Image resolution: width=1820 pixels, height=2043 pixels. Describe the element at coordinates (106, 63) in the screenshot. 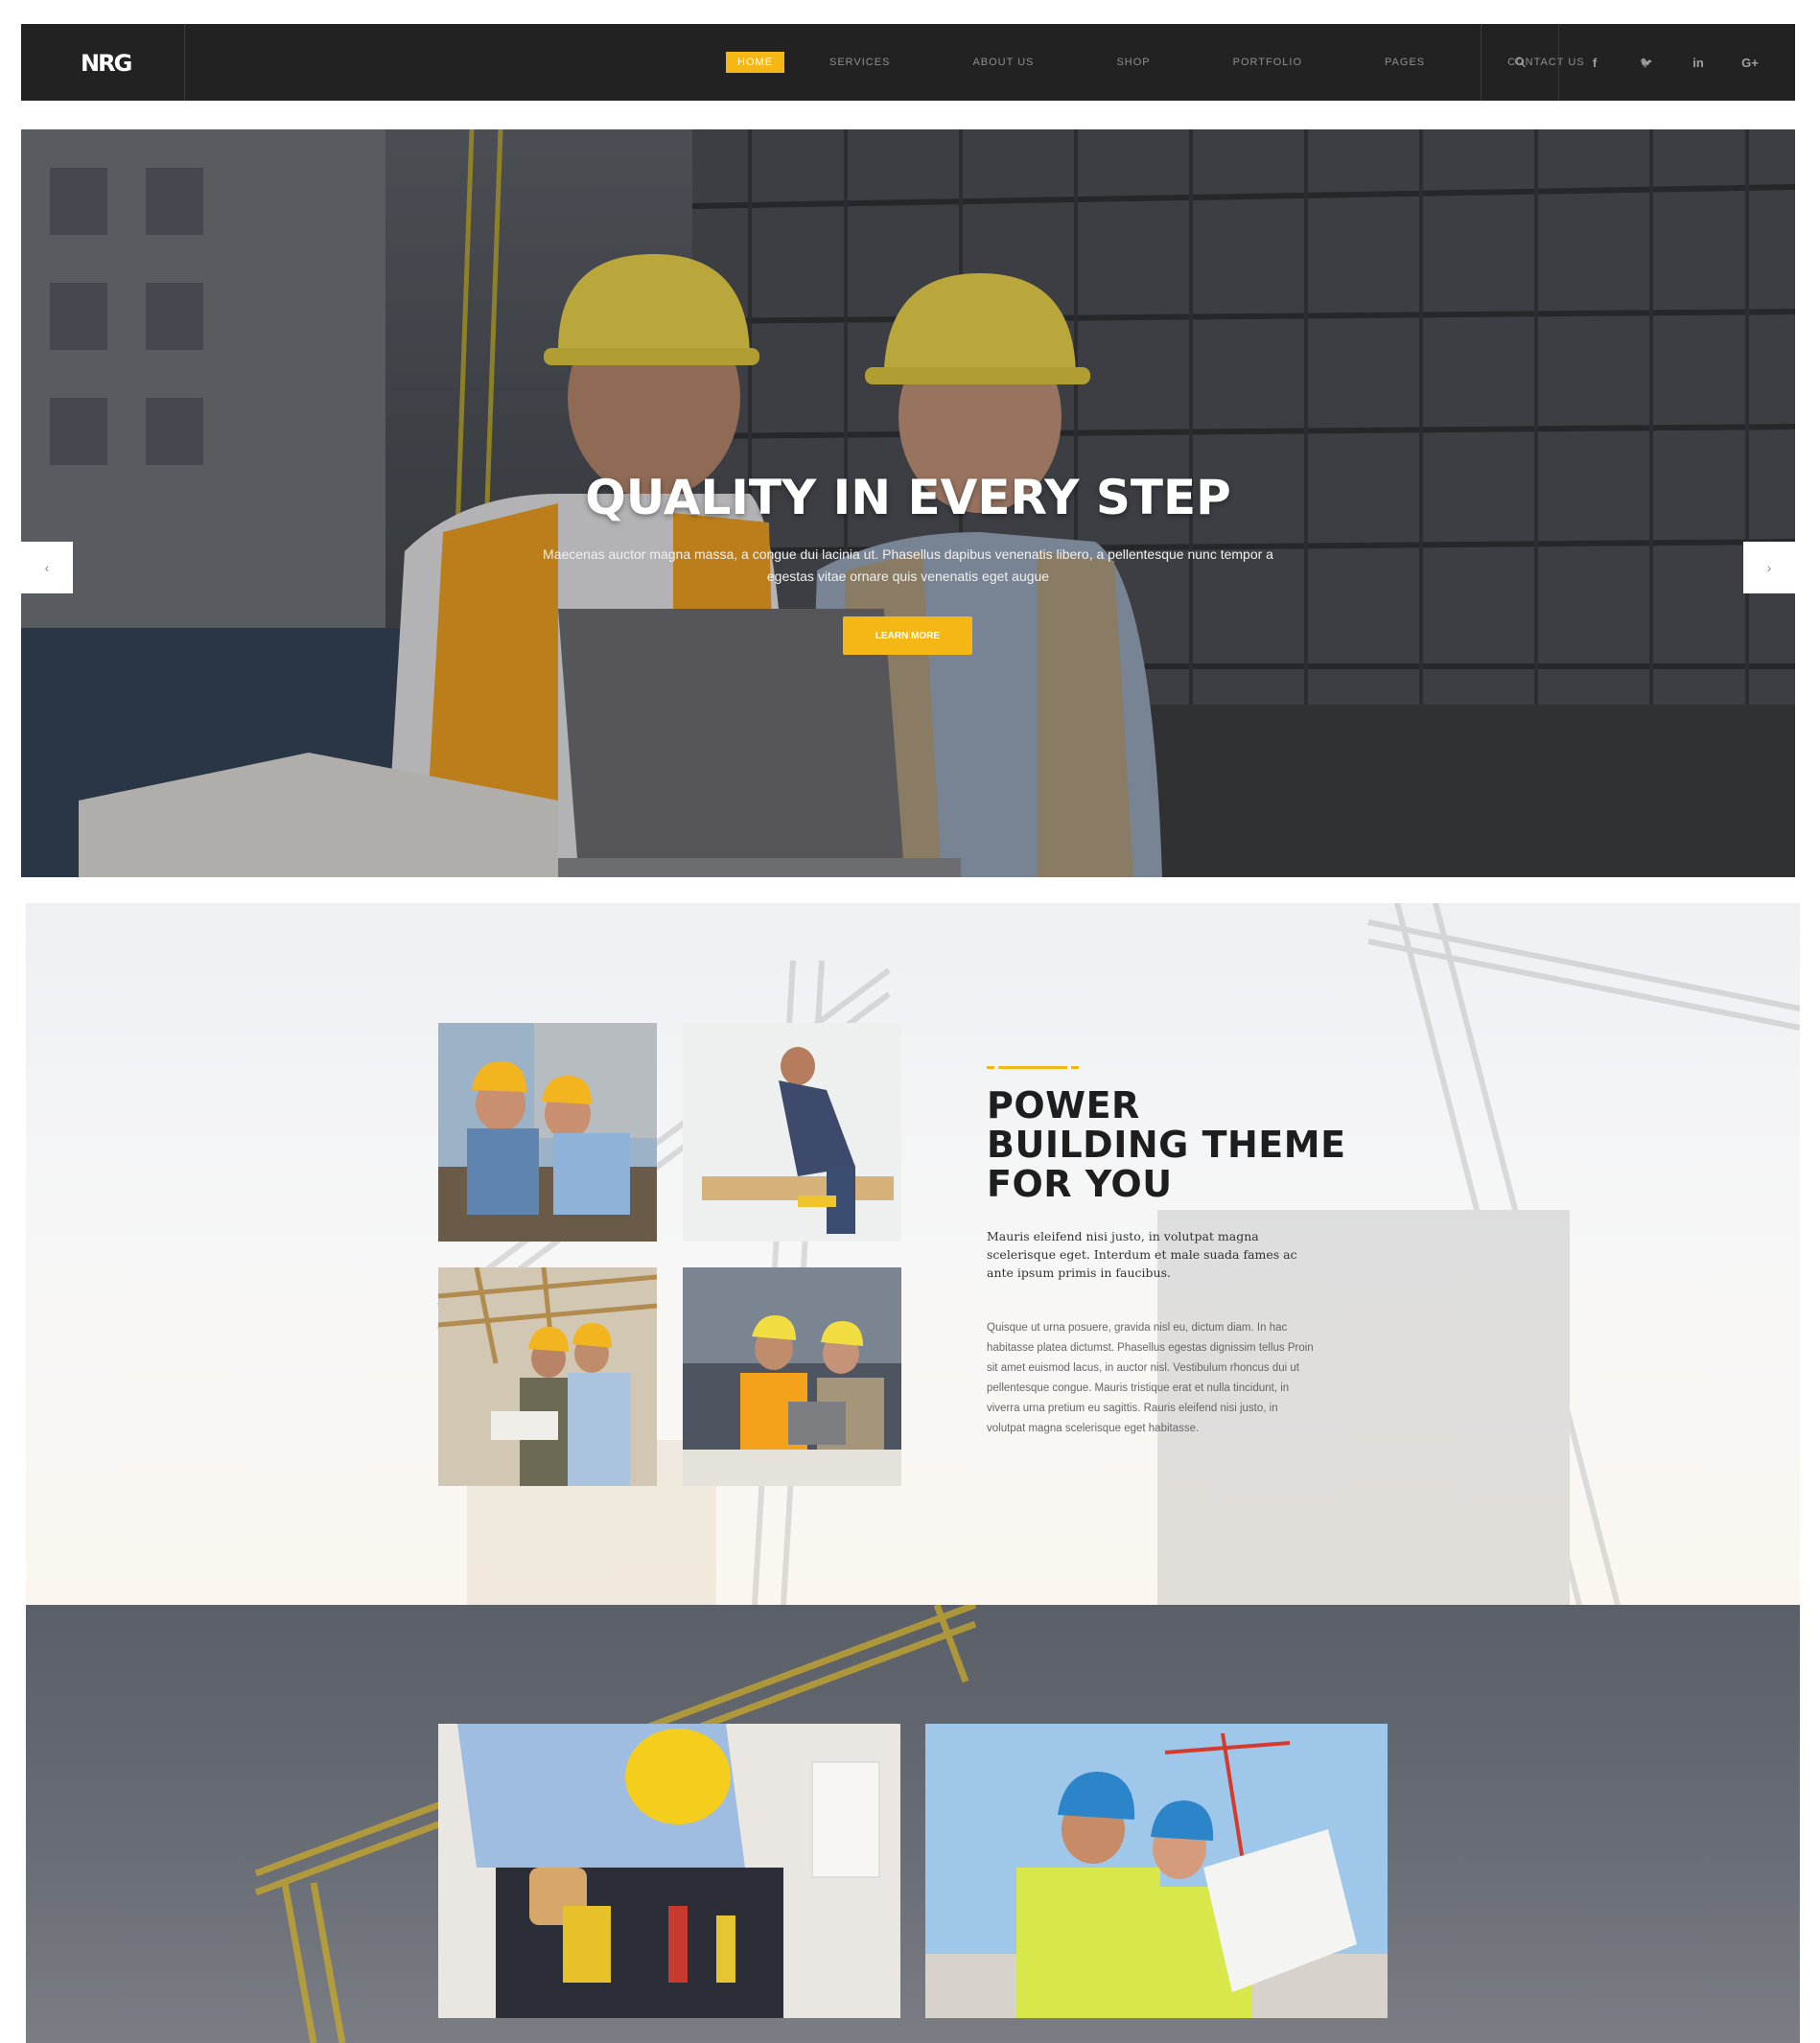

I see `site-logo: NRG` at that location.